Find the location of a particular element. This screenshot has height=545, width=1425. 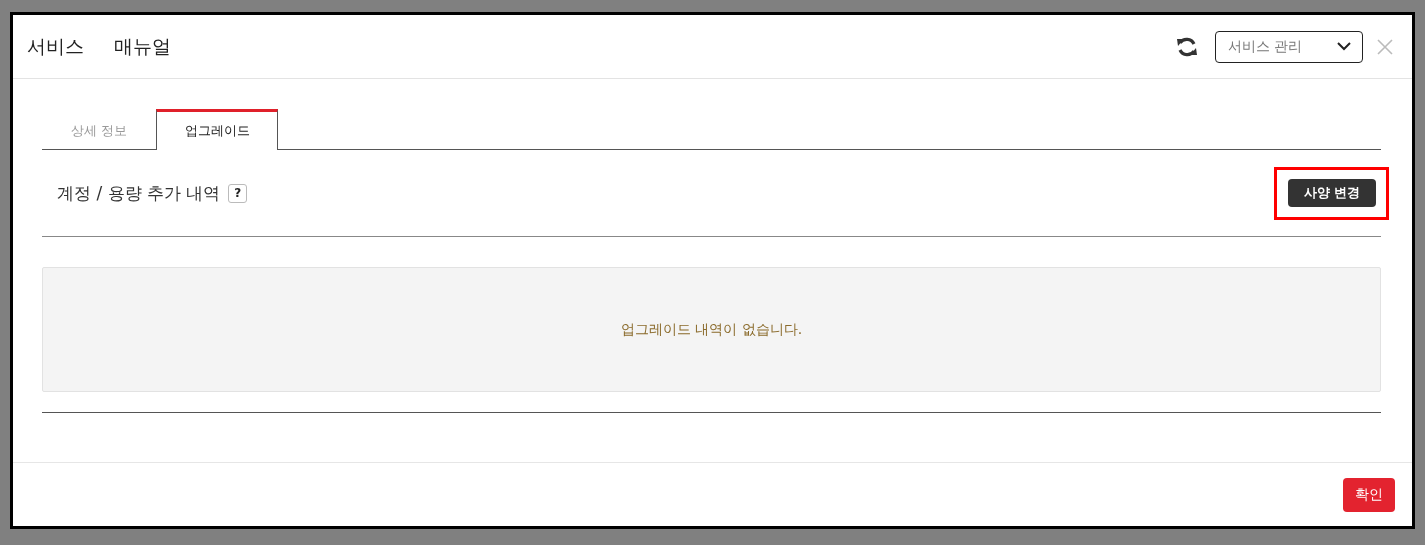

section-title: 계정 / 용량 추가 내역 is located at coordinates (139, 193).